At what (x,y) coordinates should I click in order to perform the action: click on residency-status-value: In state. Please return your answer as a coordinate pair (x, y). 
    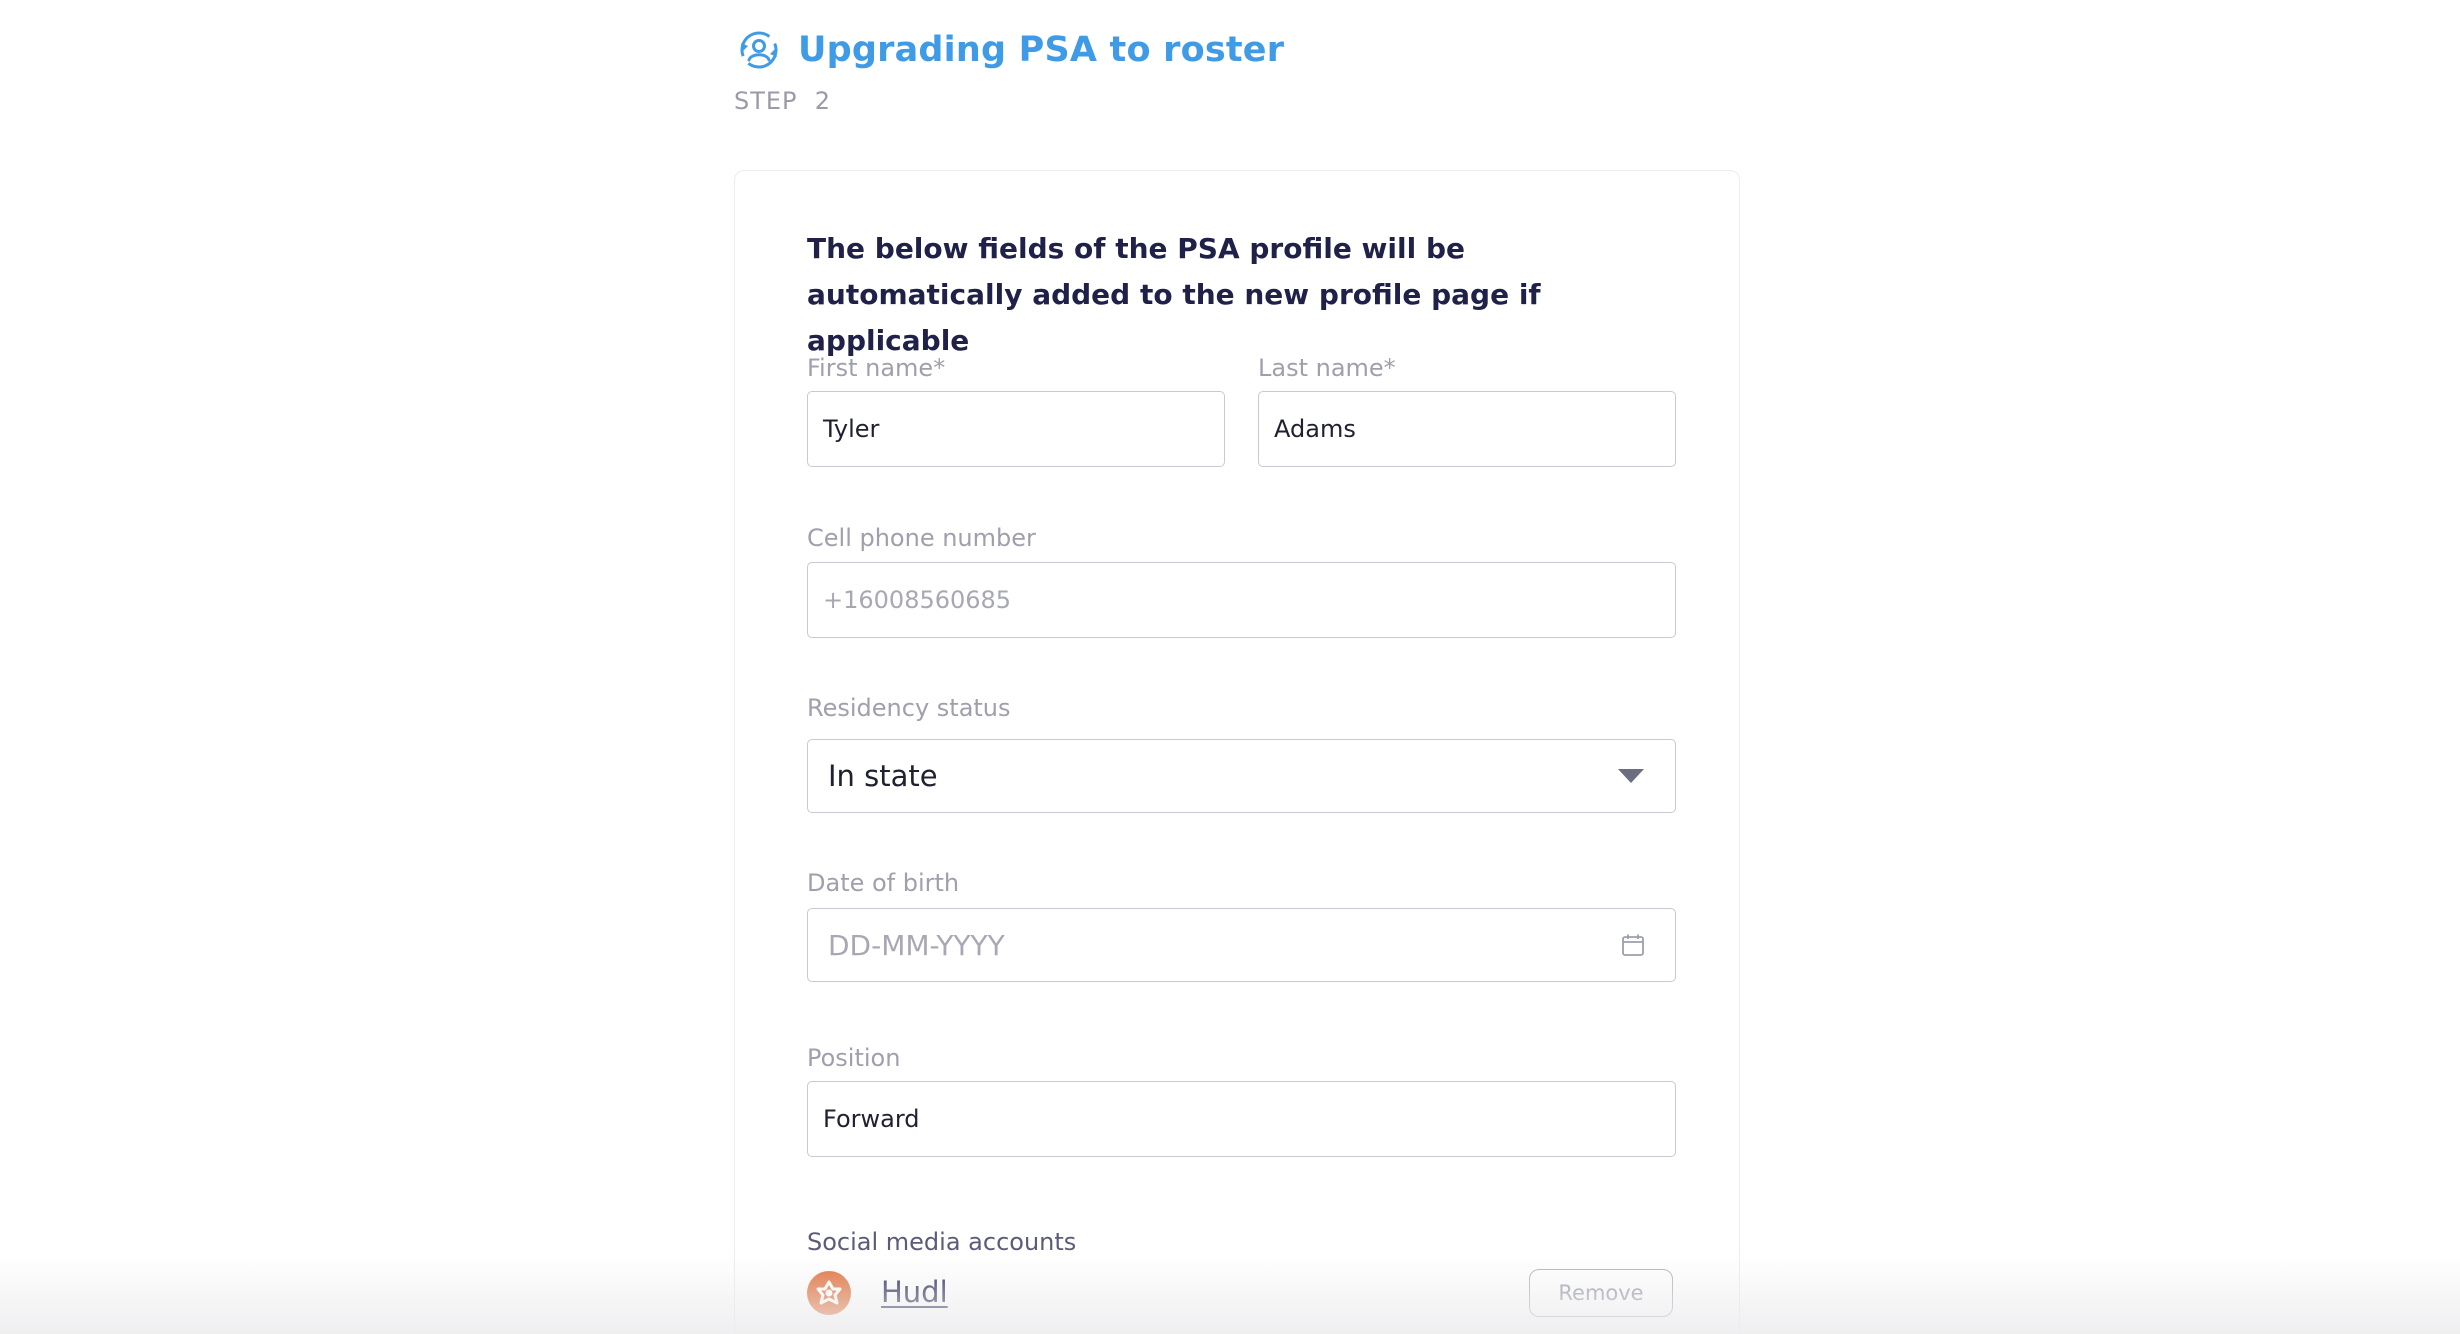
    Looking at the image, I should click on (883, 776).